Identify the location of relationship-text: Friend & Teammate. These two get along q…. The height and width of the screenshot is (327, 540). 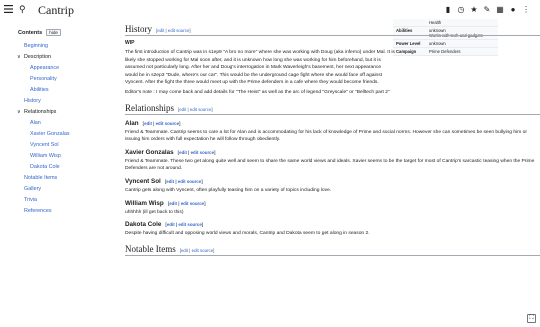
(330, 165).